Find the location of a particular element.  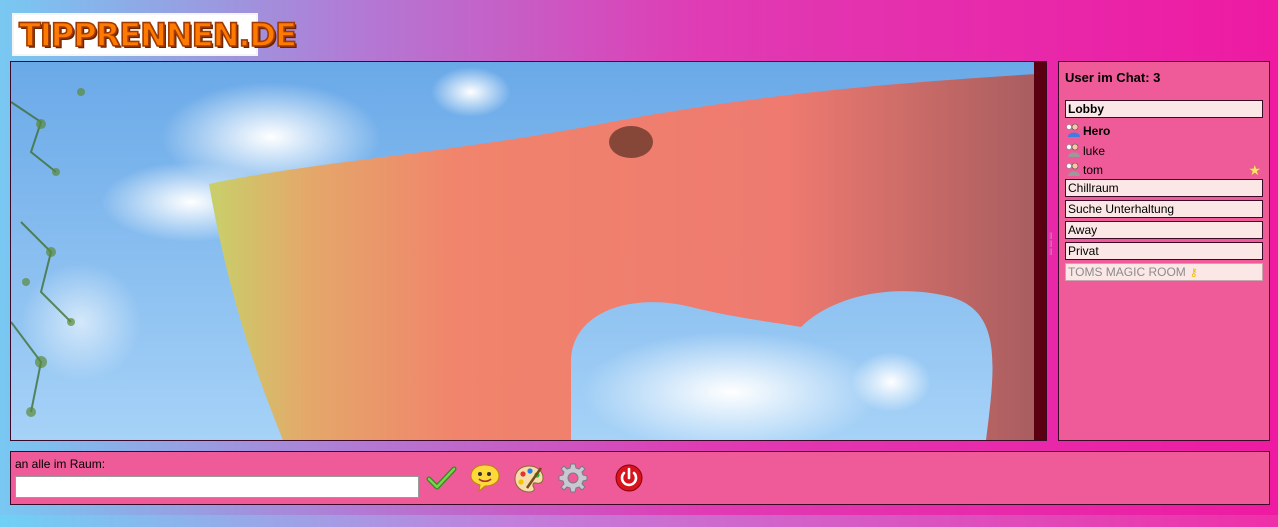

user-name: luke is located at coordinates (1094, 151).